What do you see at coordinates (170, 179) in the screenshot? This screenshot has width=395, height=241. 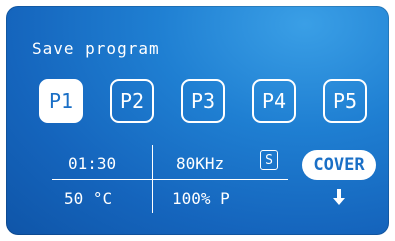 I see `status-grid-horizontal-divider` at bounding box center [170, 179].